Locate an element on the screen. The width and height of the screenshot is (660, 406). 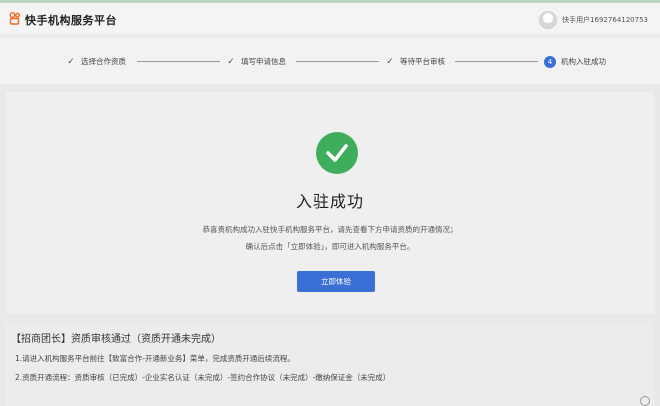
step-label: 机构入驻成功 is located at coordinates (583, 61).